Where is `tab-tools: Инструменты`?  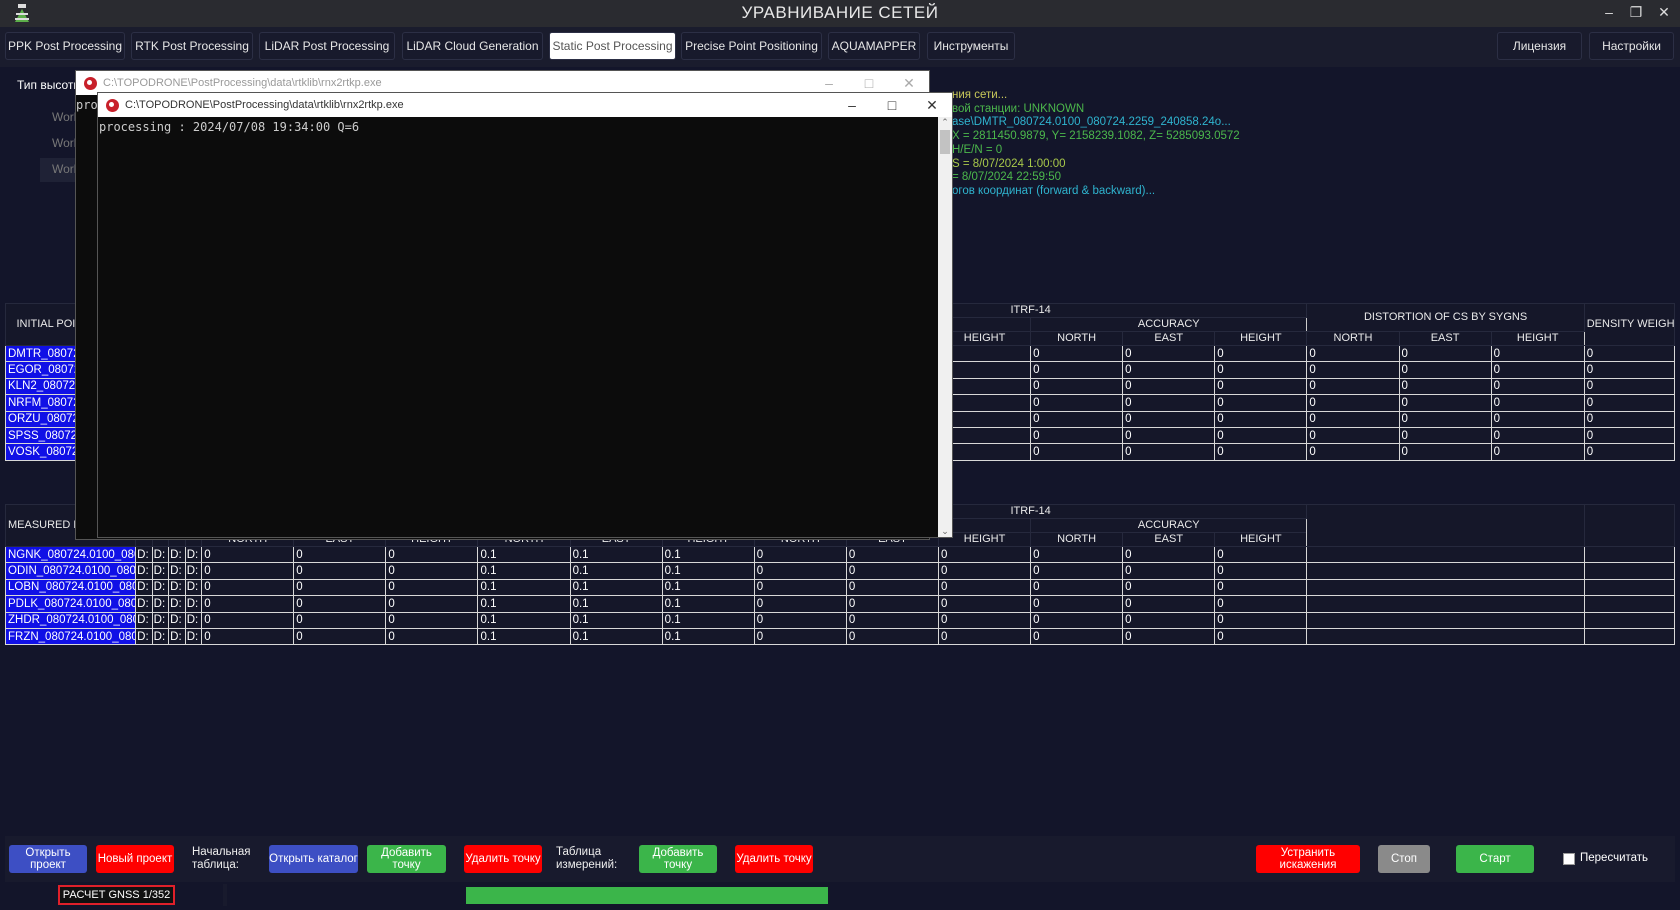 tab-tools: Инструменты is located at coordinates (971, 46).